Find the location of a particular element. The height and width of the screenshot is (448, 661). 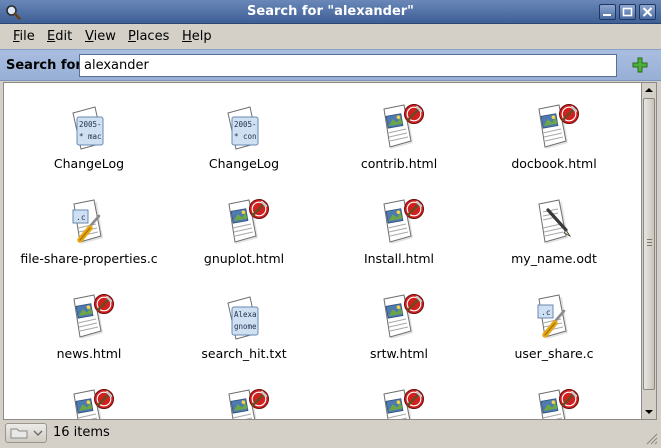

file-name: docbook.html is located at coordinates (554, 163).